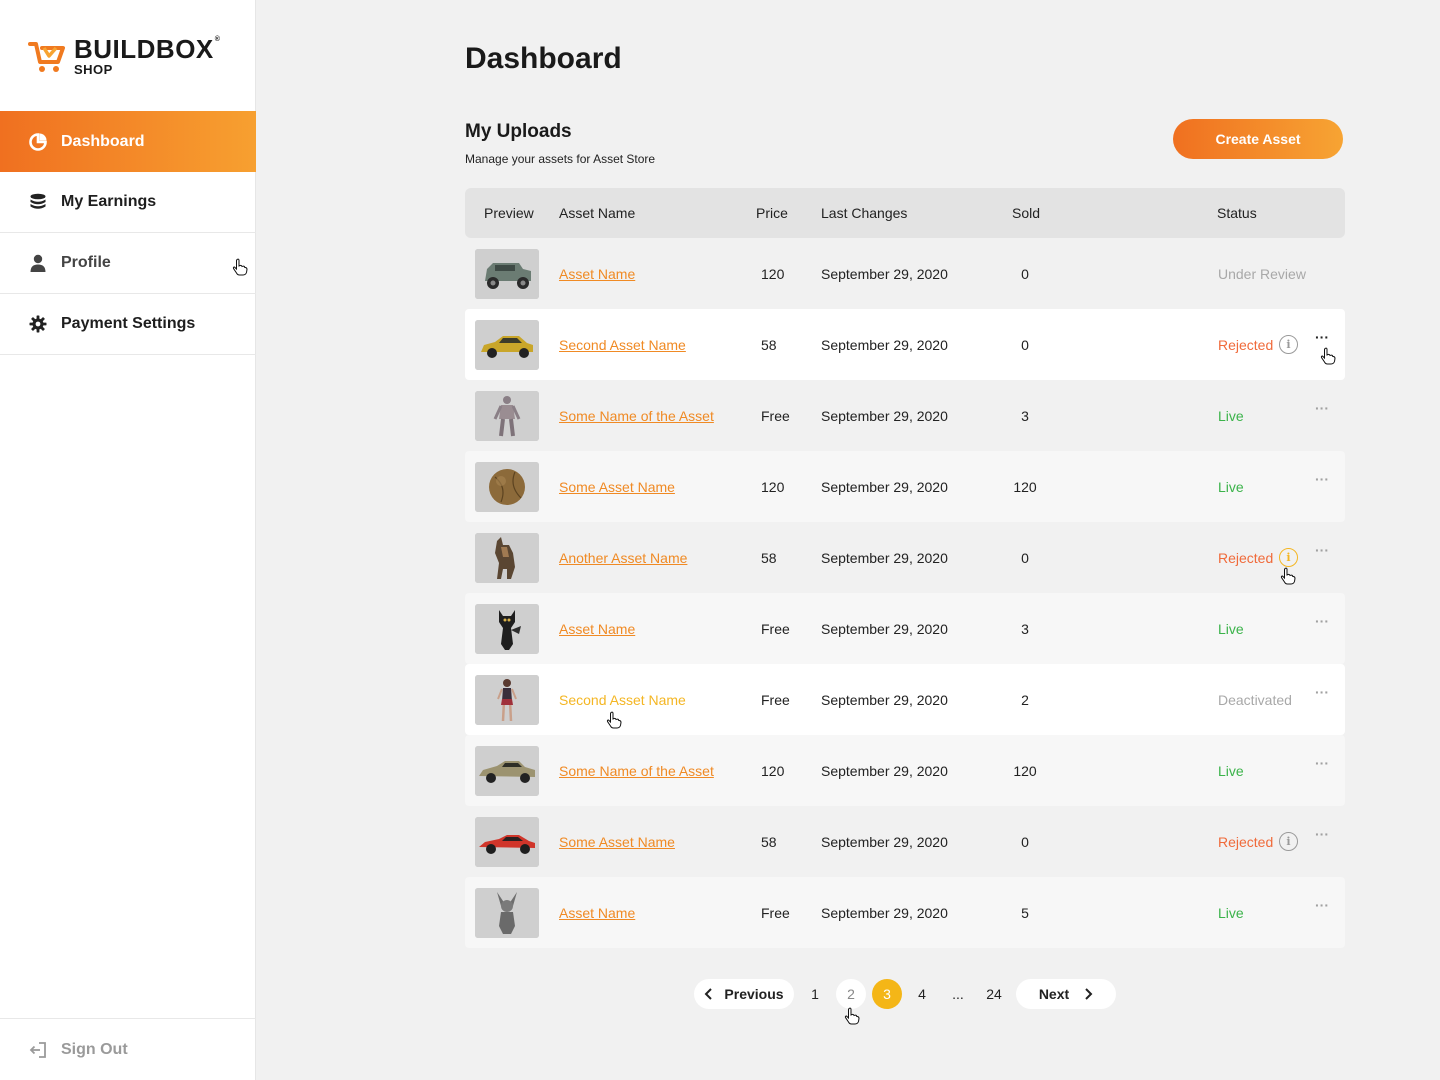 This screenshot has height=1080, width=1440. What do you see at coordinates (1025, 842) in the screenshot?
I see `asset-sold: 0` at bounding box center [1025, 842].